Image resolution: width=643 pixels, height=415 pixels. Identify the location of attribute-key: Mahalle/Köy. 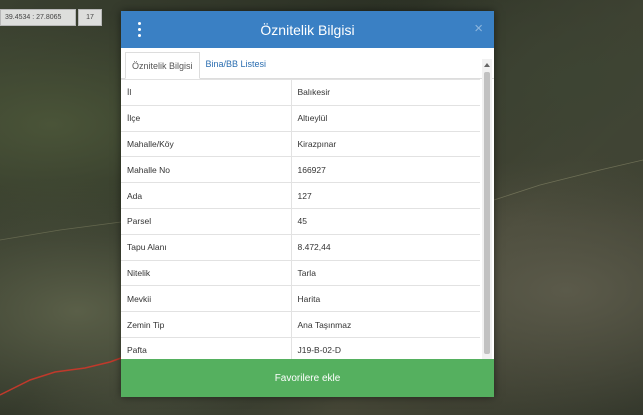
(206, 144).